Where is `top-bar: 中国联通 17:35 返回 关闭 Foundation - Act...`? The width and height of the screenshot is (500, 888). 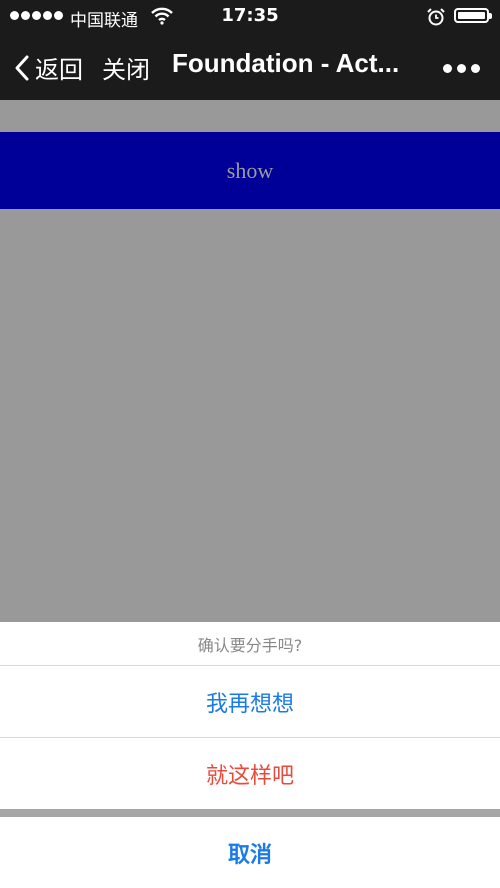
top-bar: 中国联通 17:35 返回 关闭 Foundation - Act... is located at coordinates (250, 50).